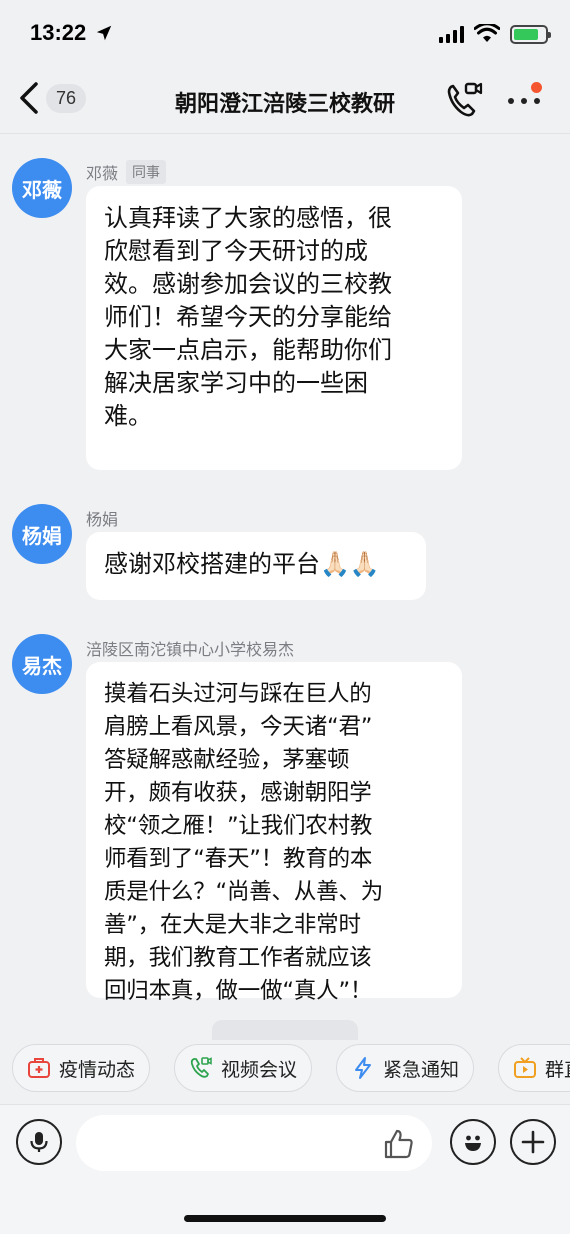 The width and height of the screenshot is (570, 1234). I want to click on message-line: 答疑解惑献经验，茅塞顿, so click(227, 760).